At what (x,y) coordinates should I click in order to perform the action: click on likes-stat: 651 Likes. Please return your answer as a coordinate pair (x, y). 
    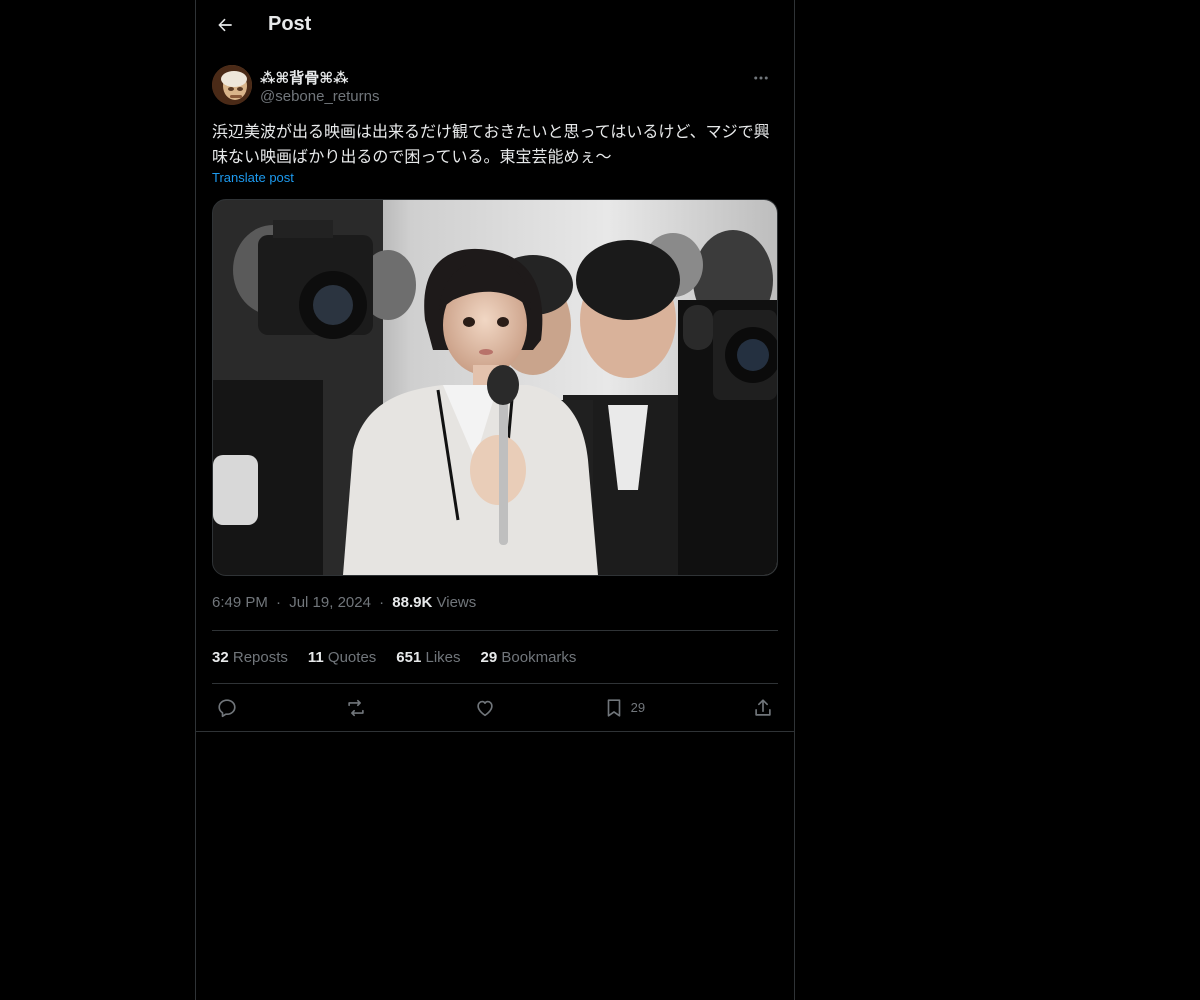
    Looking at the image, I should click on (428, 657).